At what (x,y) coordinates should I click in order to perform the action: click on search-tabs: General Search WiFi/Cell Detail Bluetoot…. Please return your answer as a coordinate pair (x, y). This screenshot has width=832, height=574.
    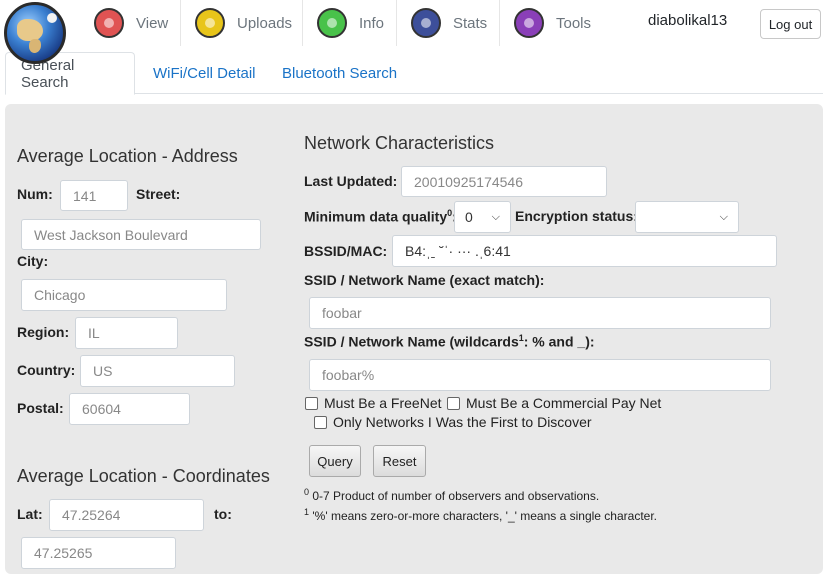
    Looking at the image, I should click on (414, 73).